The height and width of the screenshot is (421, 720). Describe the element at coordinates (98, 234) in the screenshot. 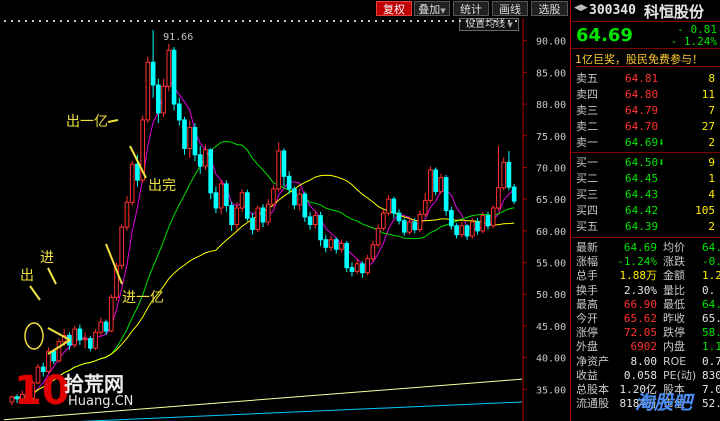

I see `annotations: 出一亿出完进出进一亿` at that location.